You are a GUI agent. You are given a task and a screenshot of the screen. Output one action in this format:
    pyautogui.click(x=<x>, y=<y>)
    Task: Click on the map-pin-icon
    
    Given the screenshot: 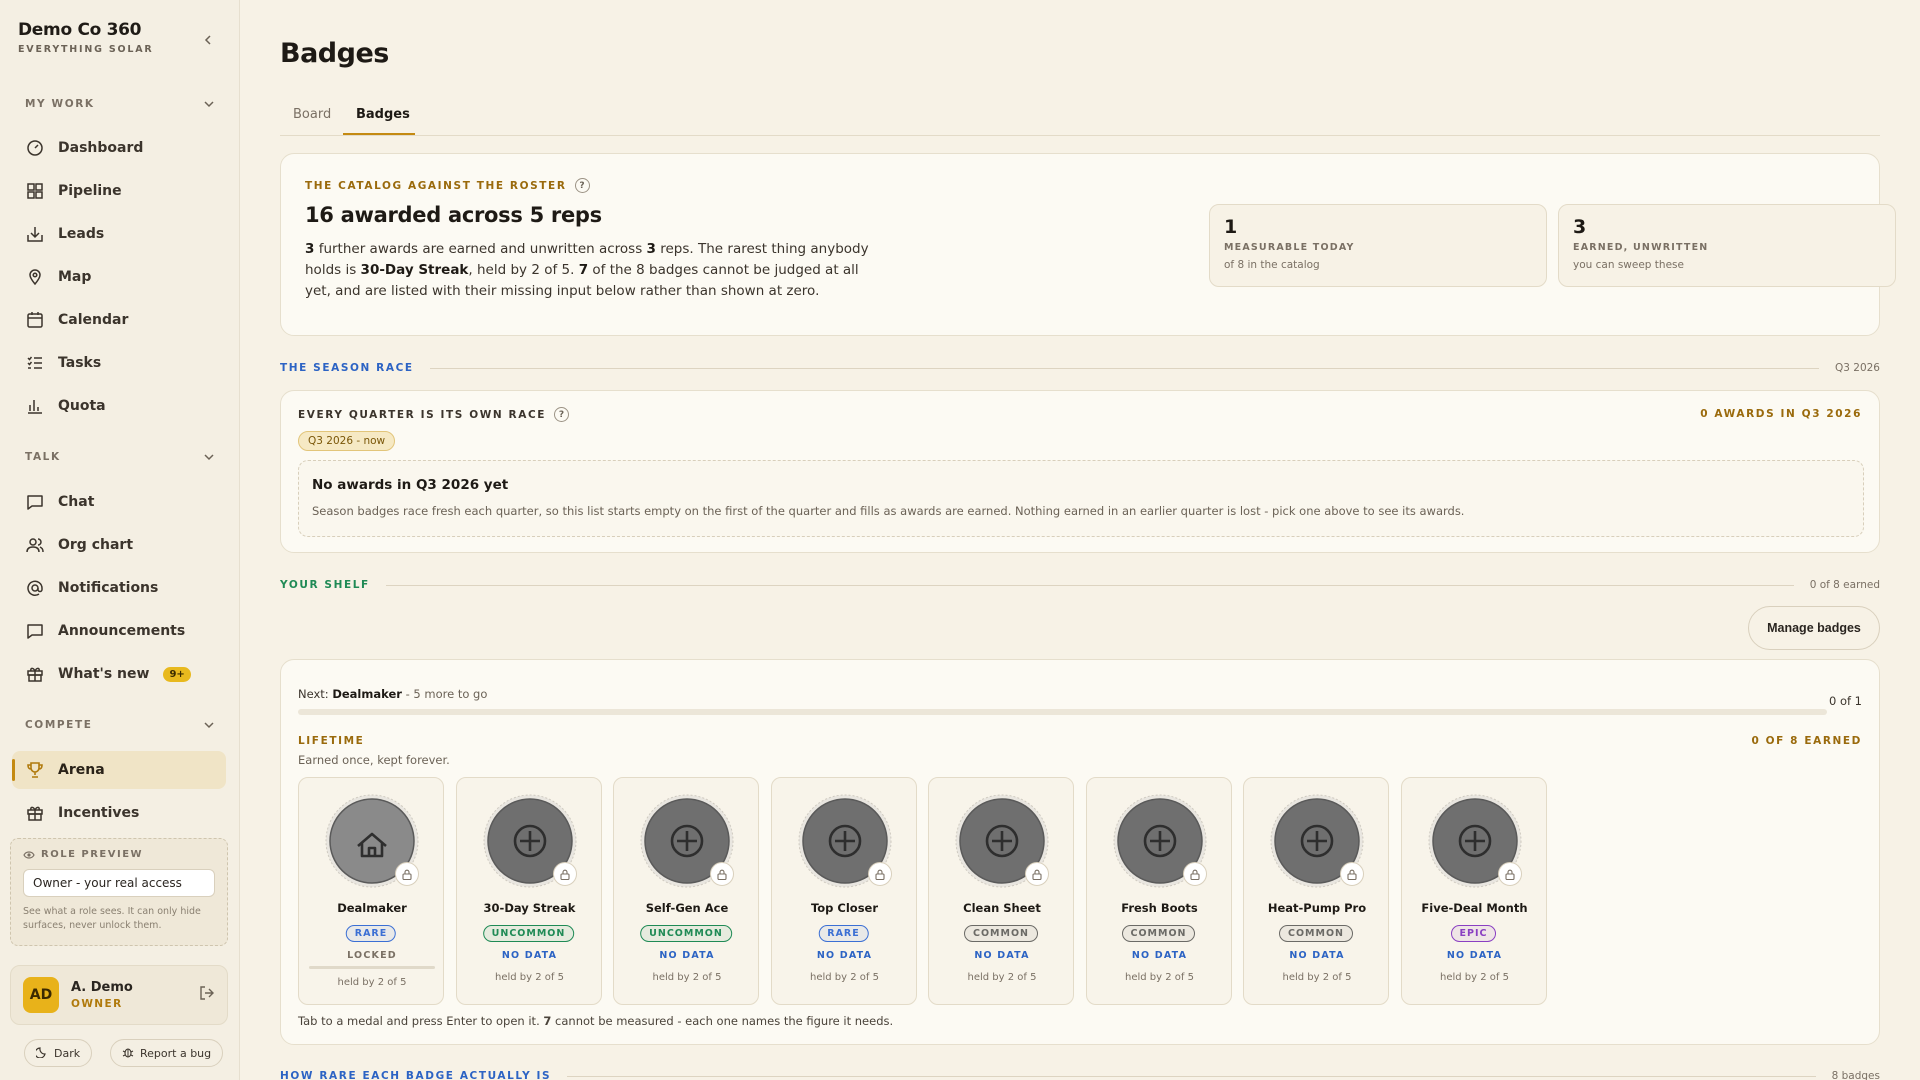 What is the action you would take?
    pyautogui.click(x=35, y=277)
    